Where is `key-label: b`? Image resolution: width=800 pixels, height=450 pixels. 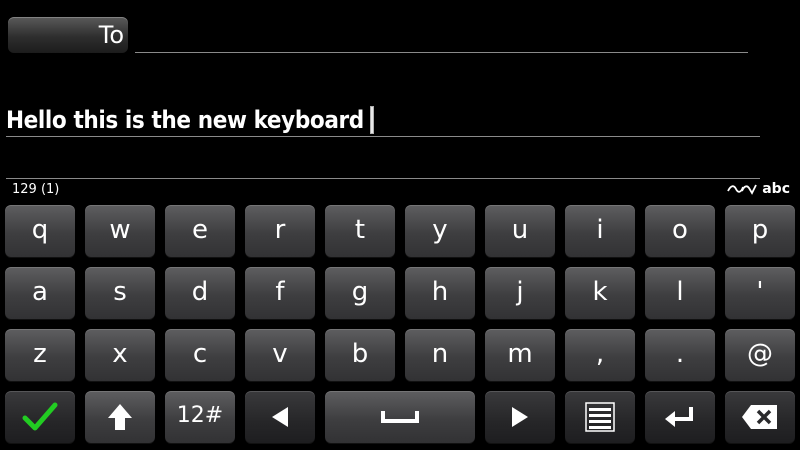 key-label: b is located at coordinates (360, 354).